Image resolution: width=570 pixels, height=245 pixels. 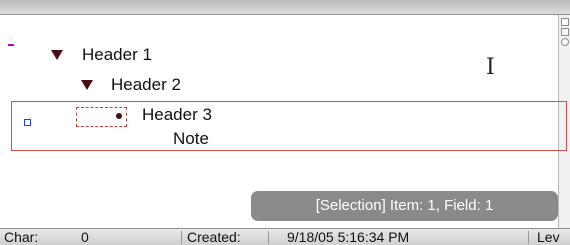 What do you see at coordinates (565, 42) in the screenshot?
I see `scroll-round-icon` at bounding box center [565, 42].